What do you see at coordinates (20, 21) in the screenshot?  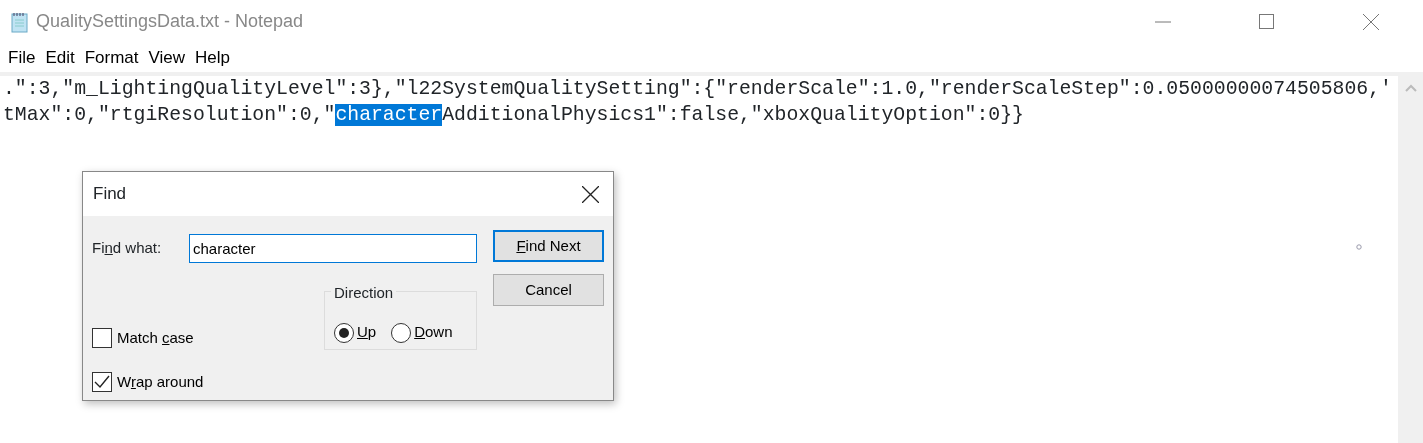 I see `notepad-icon` at bounding box center [20, 21].